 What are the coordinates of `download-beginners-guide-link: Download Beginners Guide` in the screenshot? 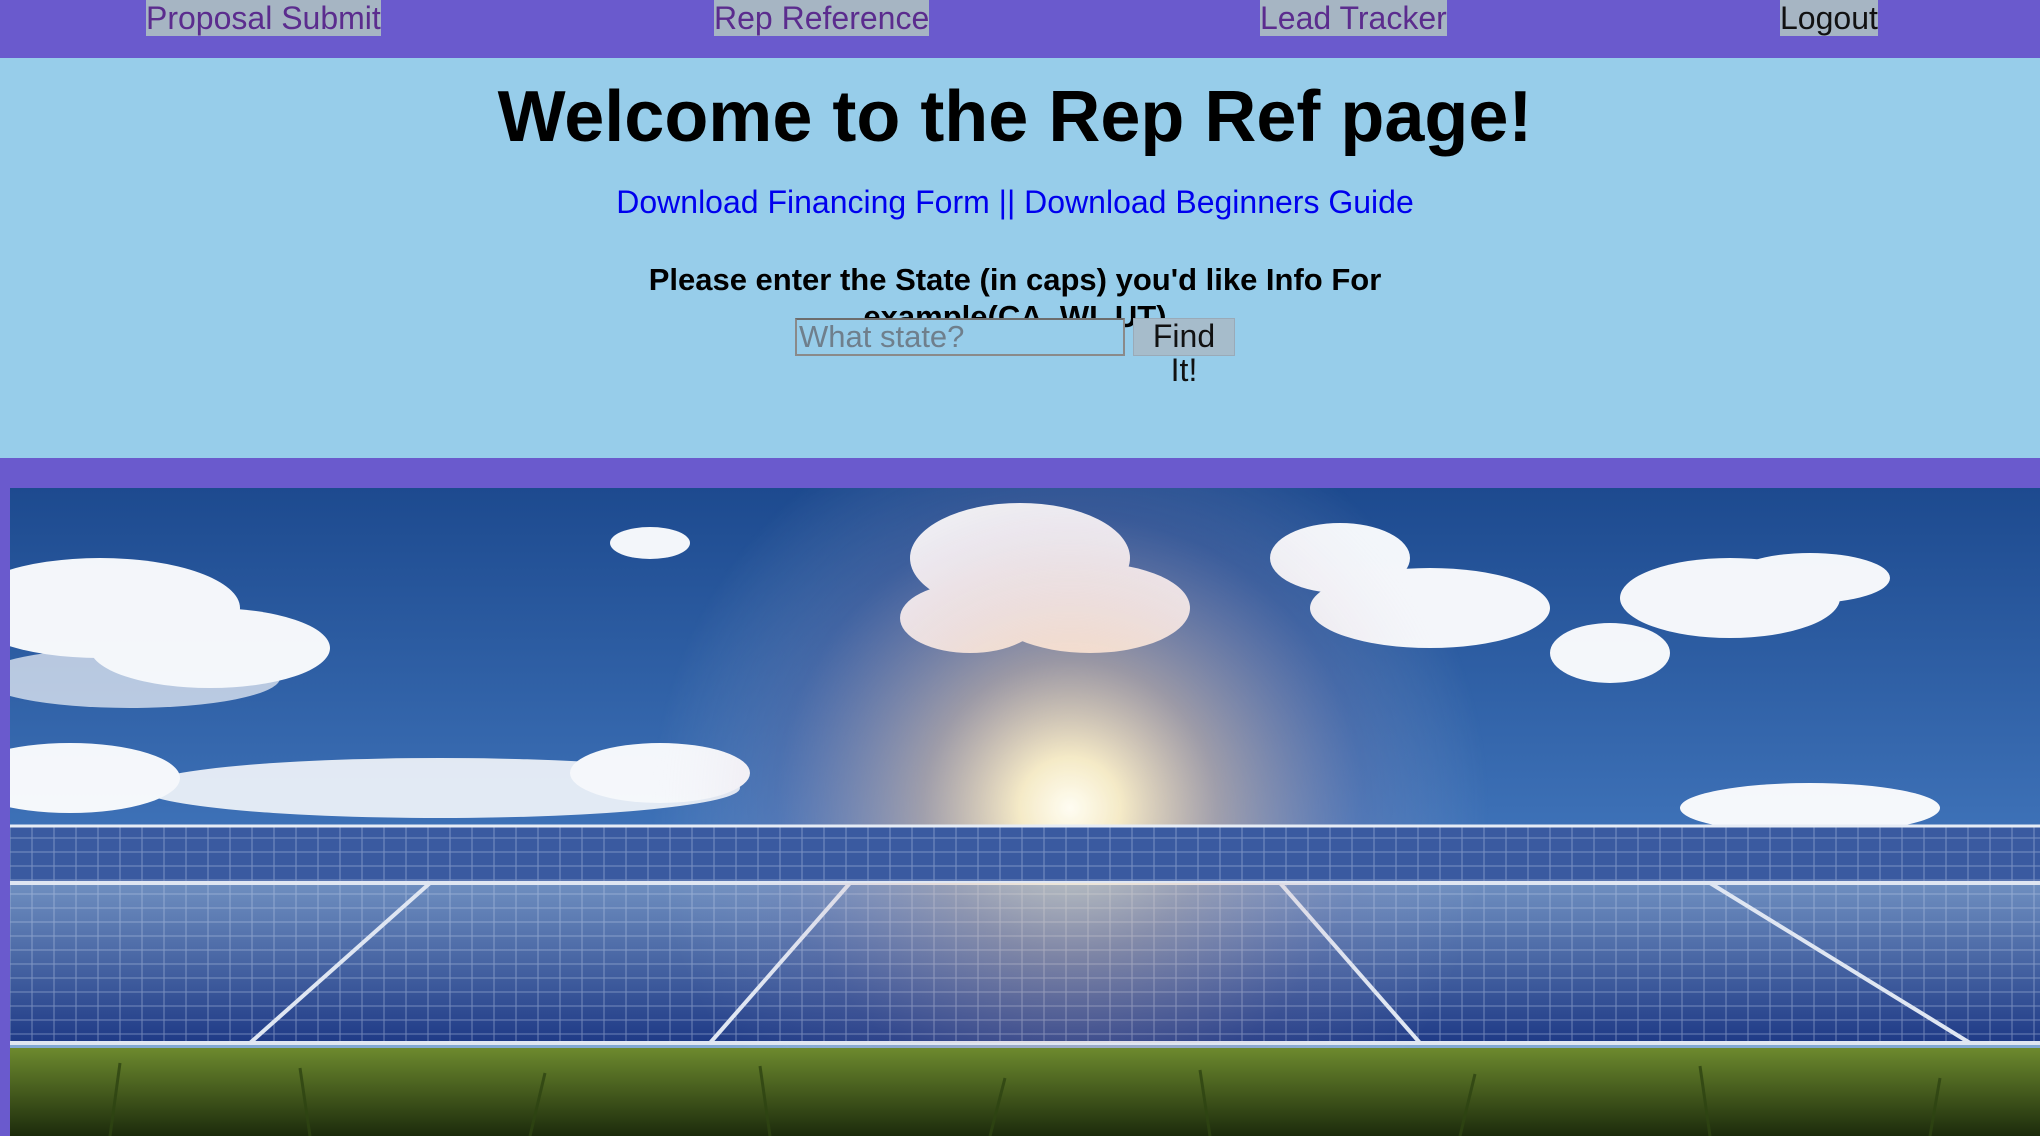 It's located at (1219, 202).